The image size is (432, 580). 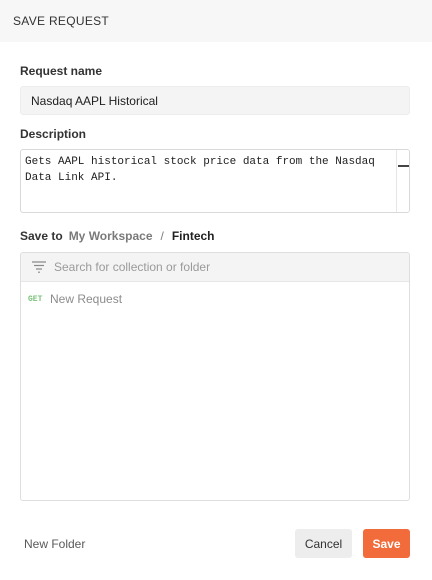 I want to click on save-to-label: Save to, so click(x=41, y=236).